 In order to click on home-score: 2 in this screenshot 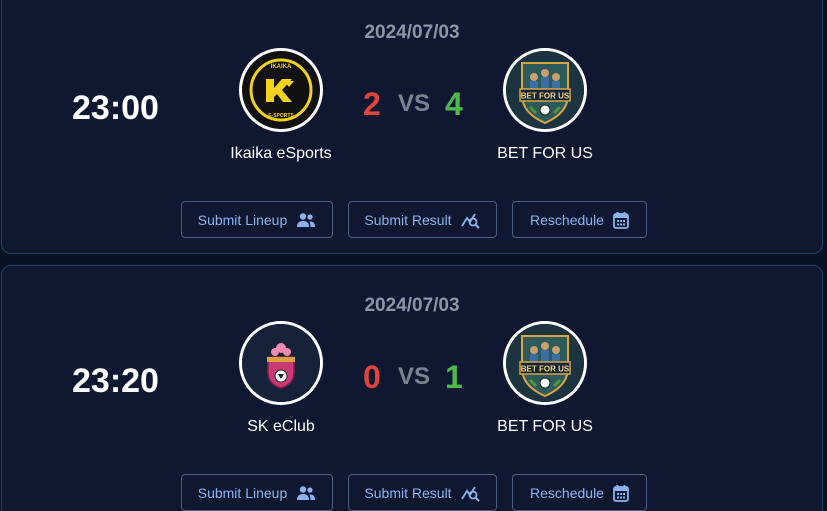, I will do `click(372, 104)`.